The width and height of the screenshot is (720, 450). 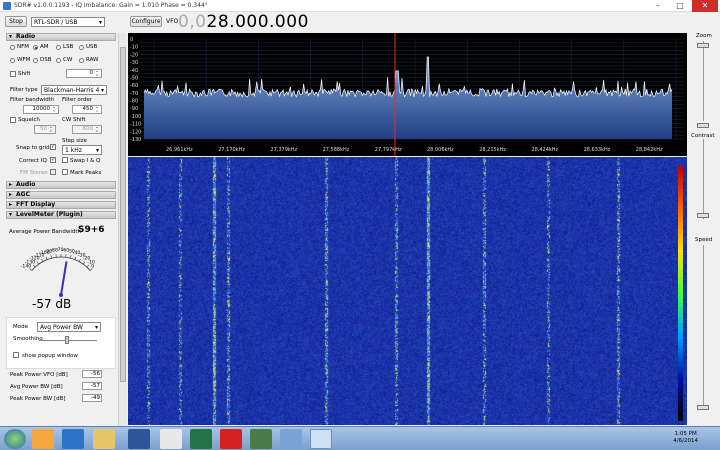 What do you see at coordinates (74, 120) in the screenshot?
I see `cw-shift-label: CW Shift` at bounding box center [74, 120].